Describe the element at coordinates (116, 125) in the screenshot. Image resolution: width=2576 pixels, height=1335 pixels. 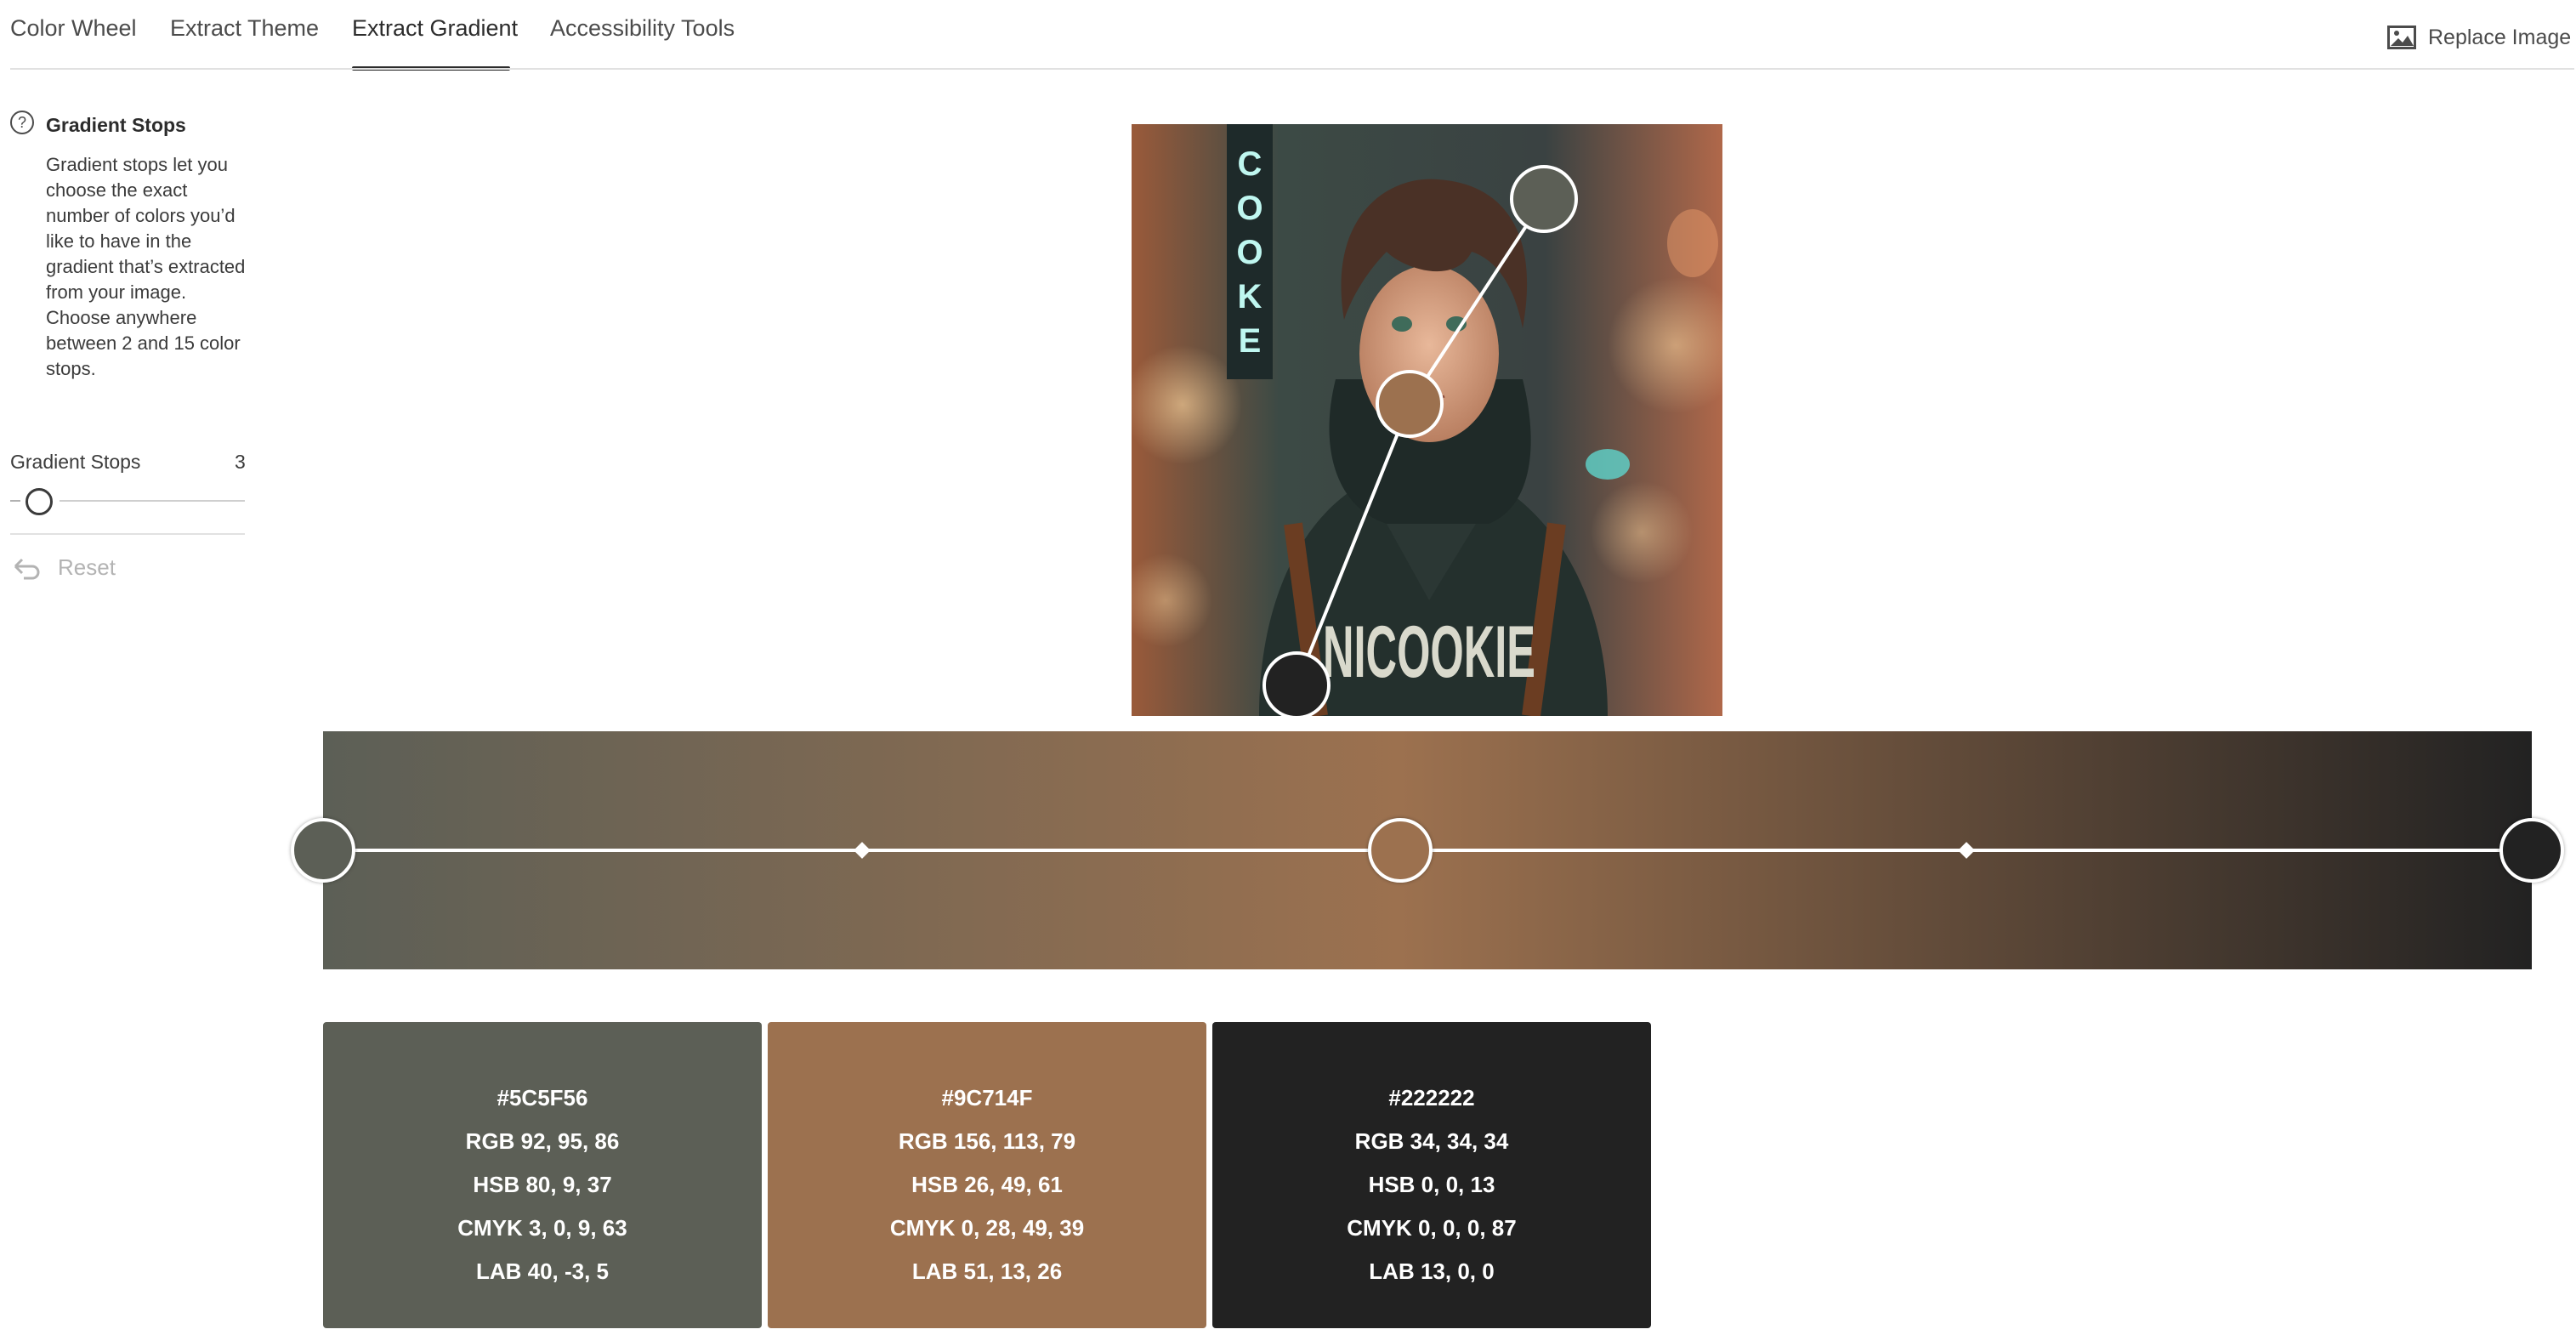
I see `help-title: Gradient Stops` at that location.